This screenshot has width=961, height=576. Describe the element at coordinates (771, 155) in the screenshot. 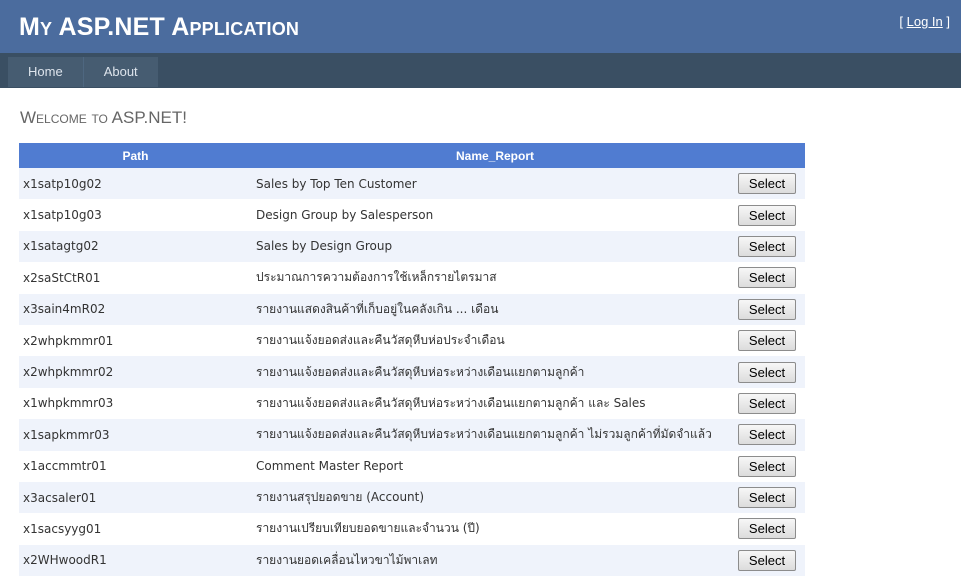

I see `column-header-select` at that location.